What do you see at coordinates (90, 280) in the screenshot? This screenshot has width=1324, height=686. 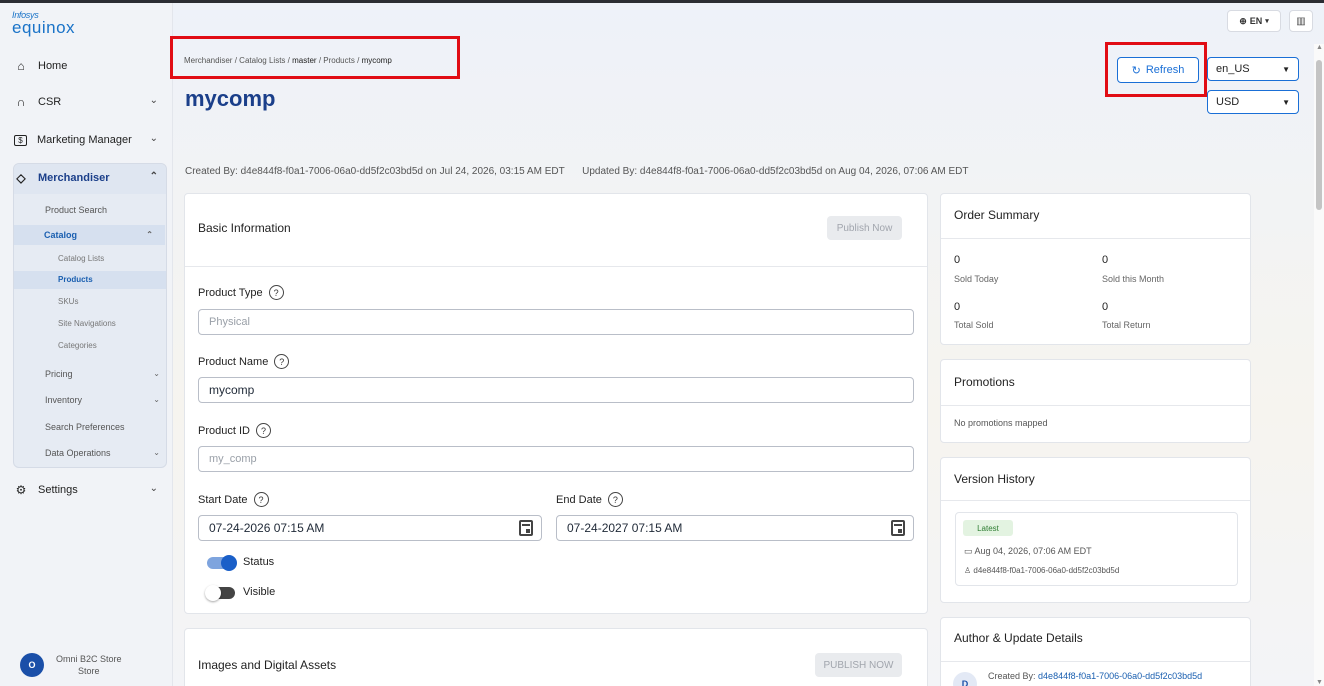 I see `sidebar-item-products: Products` at bounding box center [90, 280].